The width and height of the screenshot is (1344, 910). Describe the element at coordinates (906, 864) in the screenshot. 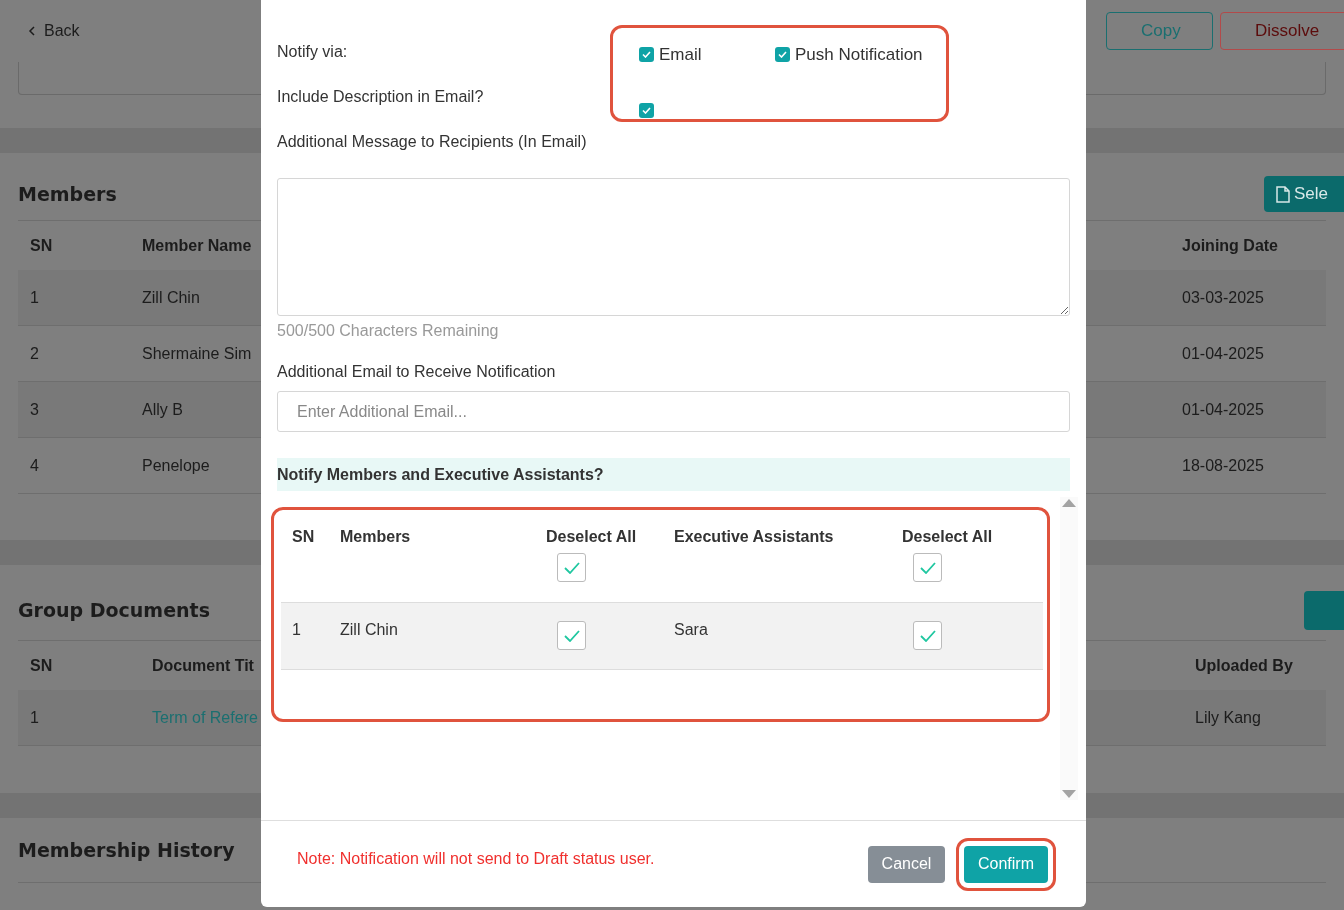

I see `dialog-button: Cancel` at that location.